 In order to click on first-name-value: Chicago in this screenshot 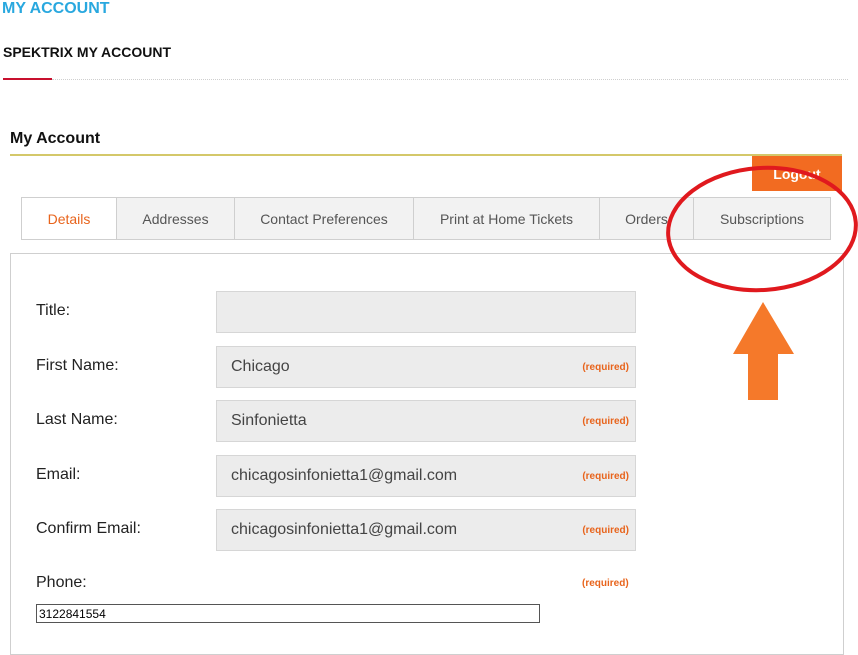, I will do `click(260, 366)`.